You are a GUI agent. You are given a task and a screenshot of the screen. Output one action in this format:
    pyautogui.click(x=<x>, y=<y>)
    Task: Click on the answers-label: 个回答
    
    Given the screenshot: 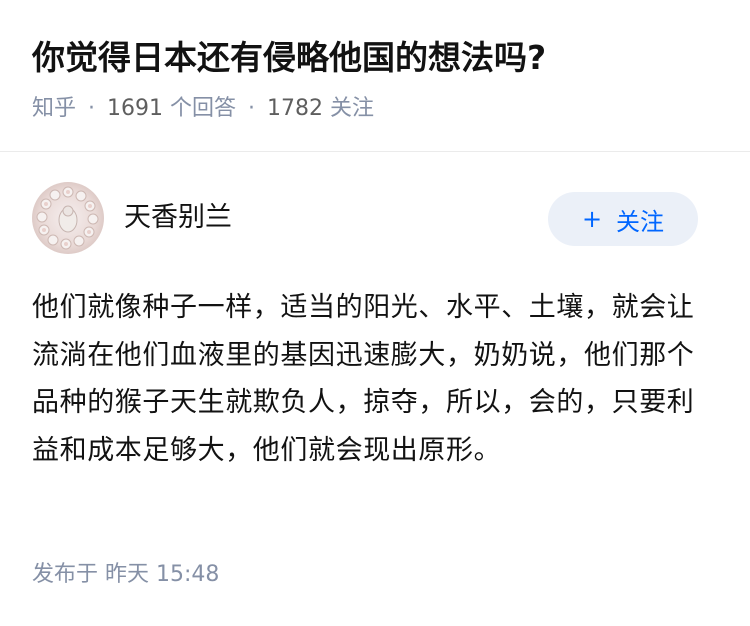 What is the action you would take?
    pyautogui.click(x=203, y=108)
    